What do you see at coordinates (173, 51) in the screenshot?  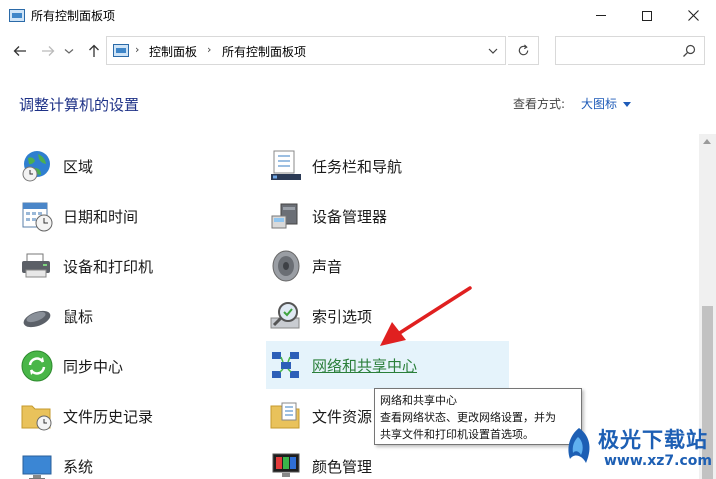 I see `breadcrumb-control-panel: 控制面板` at bounding box center [173, 51].